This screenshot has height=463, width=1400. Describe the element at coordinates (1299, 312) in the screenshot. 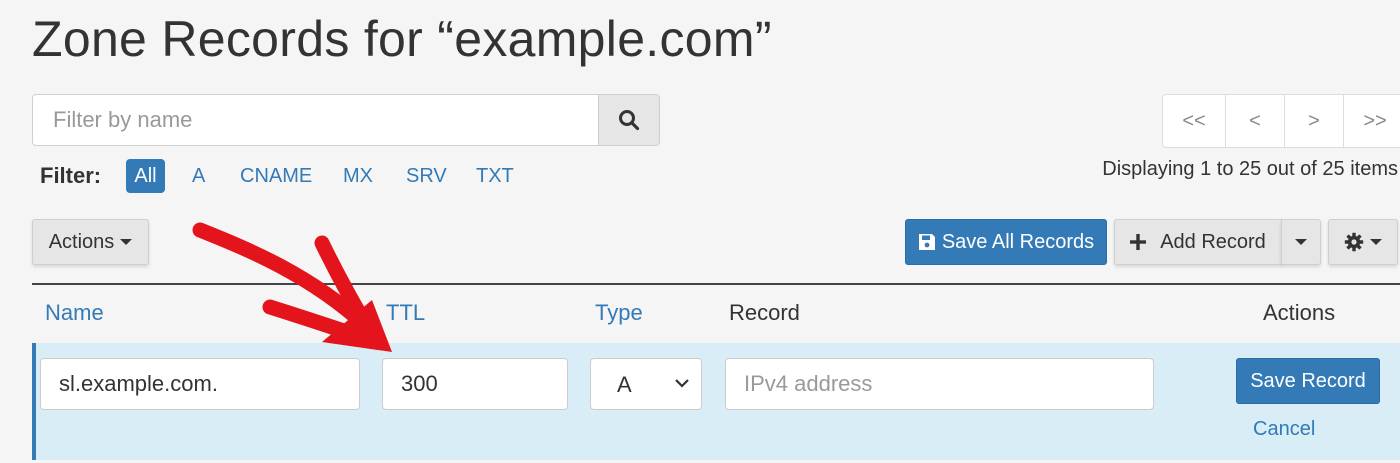

I see `column-header-actions: Actions` at that location.